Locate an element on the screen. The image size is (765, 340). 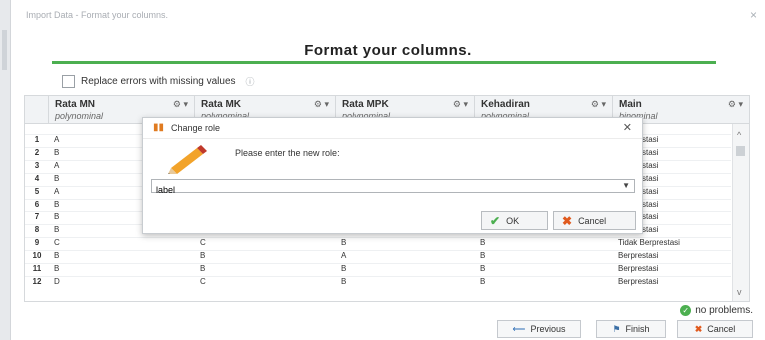
info-icon: ⓘ is located at coordinates (250, 81).